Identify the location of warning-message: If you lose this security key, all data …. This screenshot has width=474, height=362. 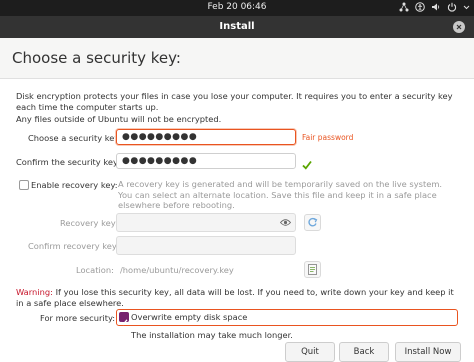
(235, 297).